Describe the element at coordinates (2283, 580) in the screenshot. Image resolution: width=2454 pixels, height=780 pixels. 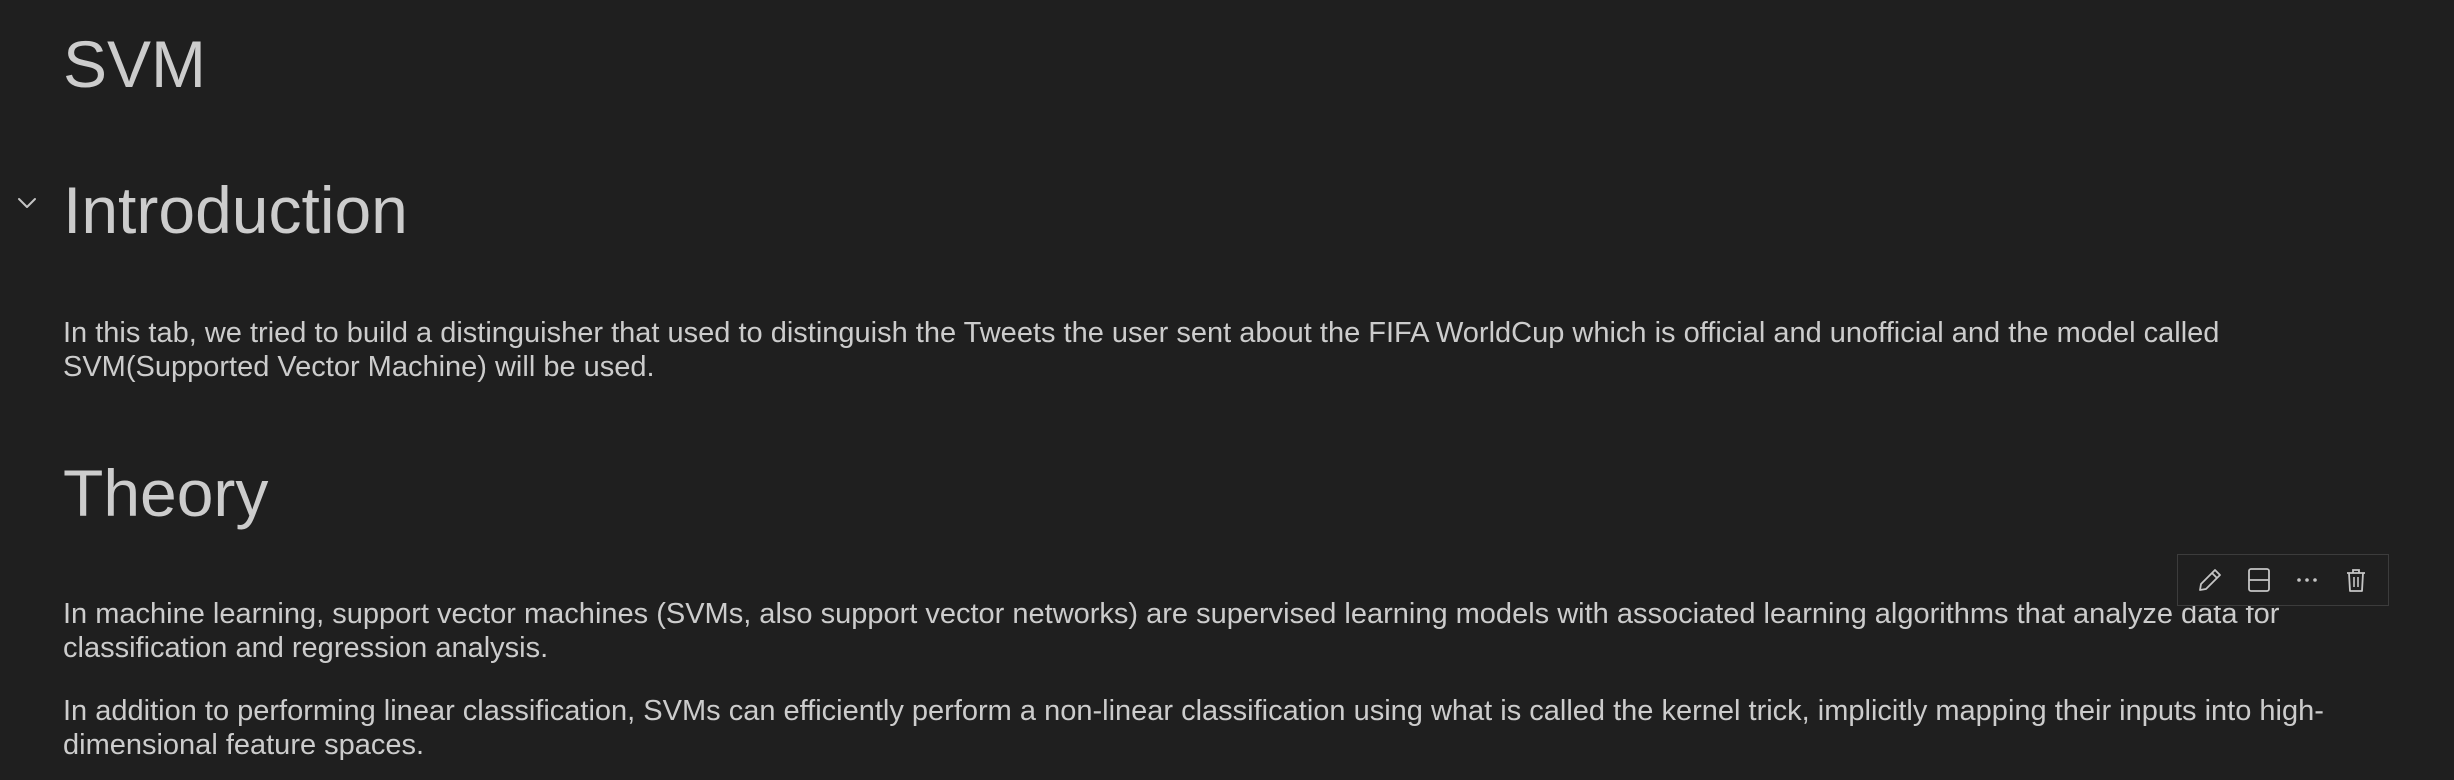
I see `cell-toolbar` at that location.